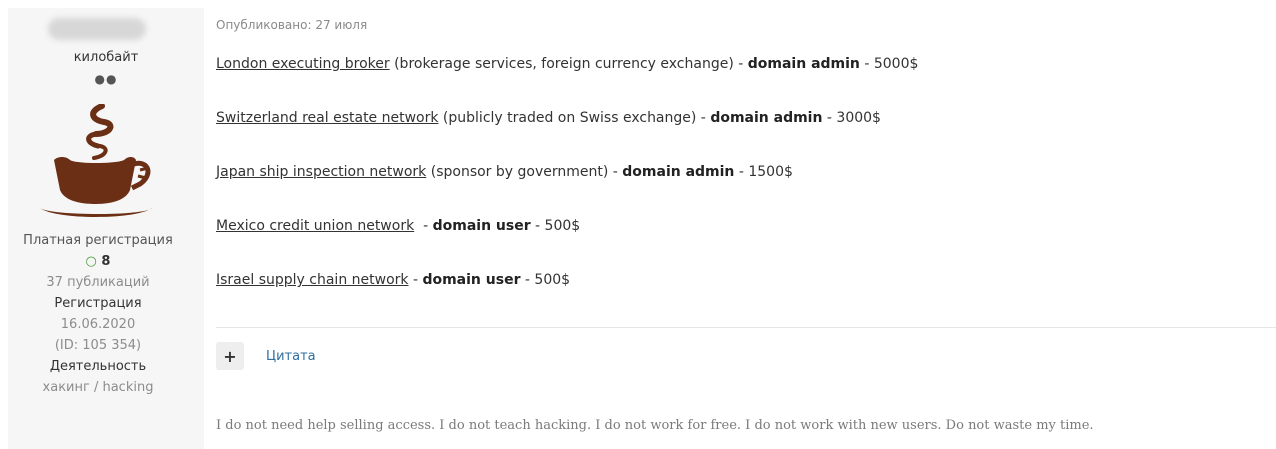 Image resolution: width=1276 pixels, height=449 pixels. Describe the element at coordinates (574, 118) in the screenshot. I see `offer-description: (publicly traded on Swiss exchange) -` at that location.